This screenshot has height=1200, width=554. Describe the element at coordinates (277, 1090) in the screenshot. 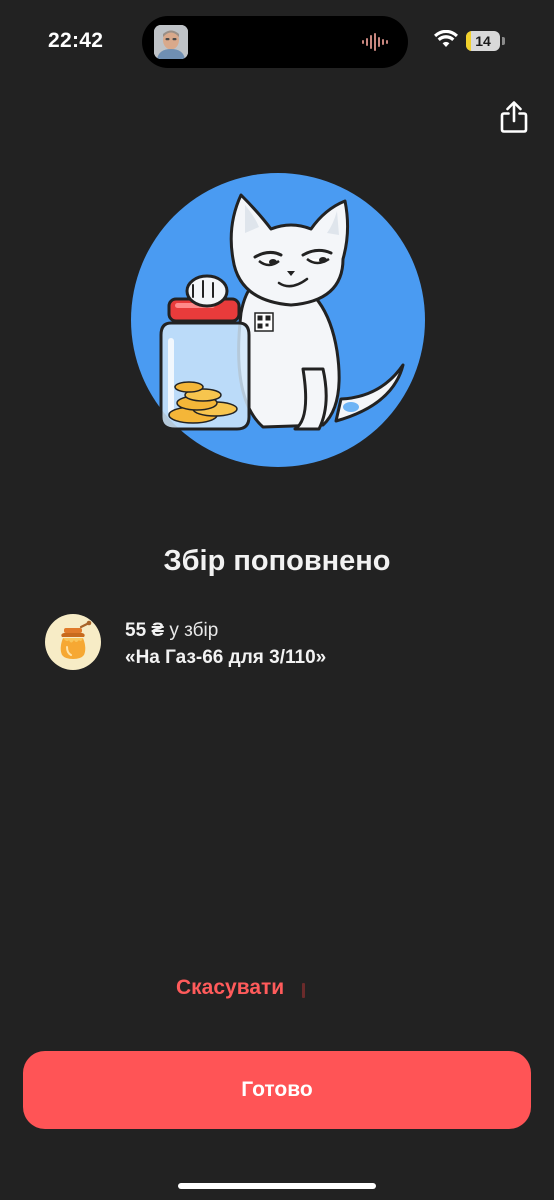

I see `done-button: Готово` at that location.